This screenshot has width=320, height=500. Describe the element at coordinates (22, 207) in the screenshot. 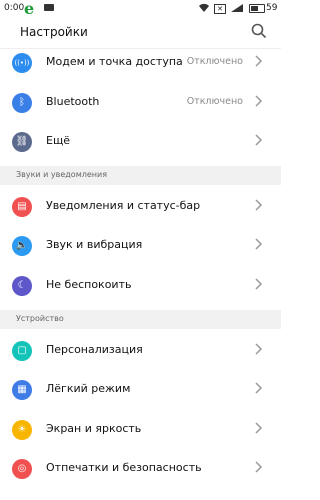

I see `notifications-icon: ▤` at that location.